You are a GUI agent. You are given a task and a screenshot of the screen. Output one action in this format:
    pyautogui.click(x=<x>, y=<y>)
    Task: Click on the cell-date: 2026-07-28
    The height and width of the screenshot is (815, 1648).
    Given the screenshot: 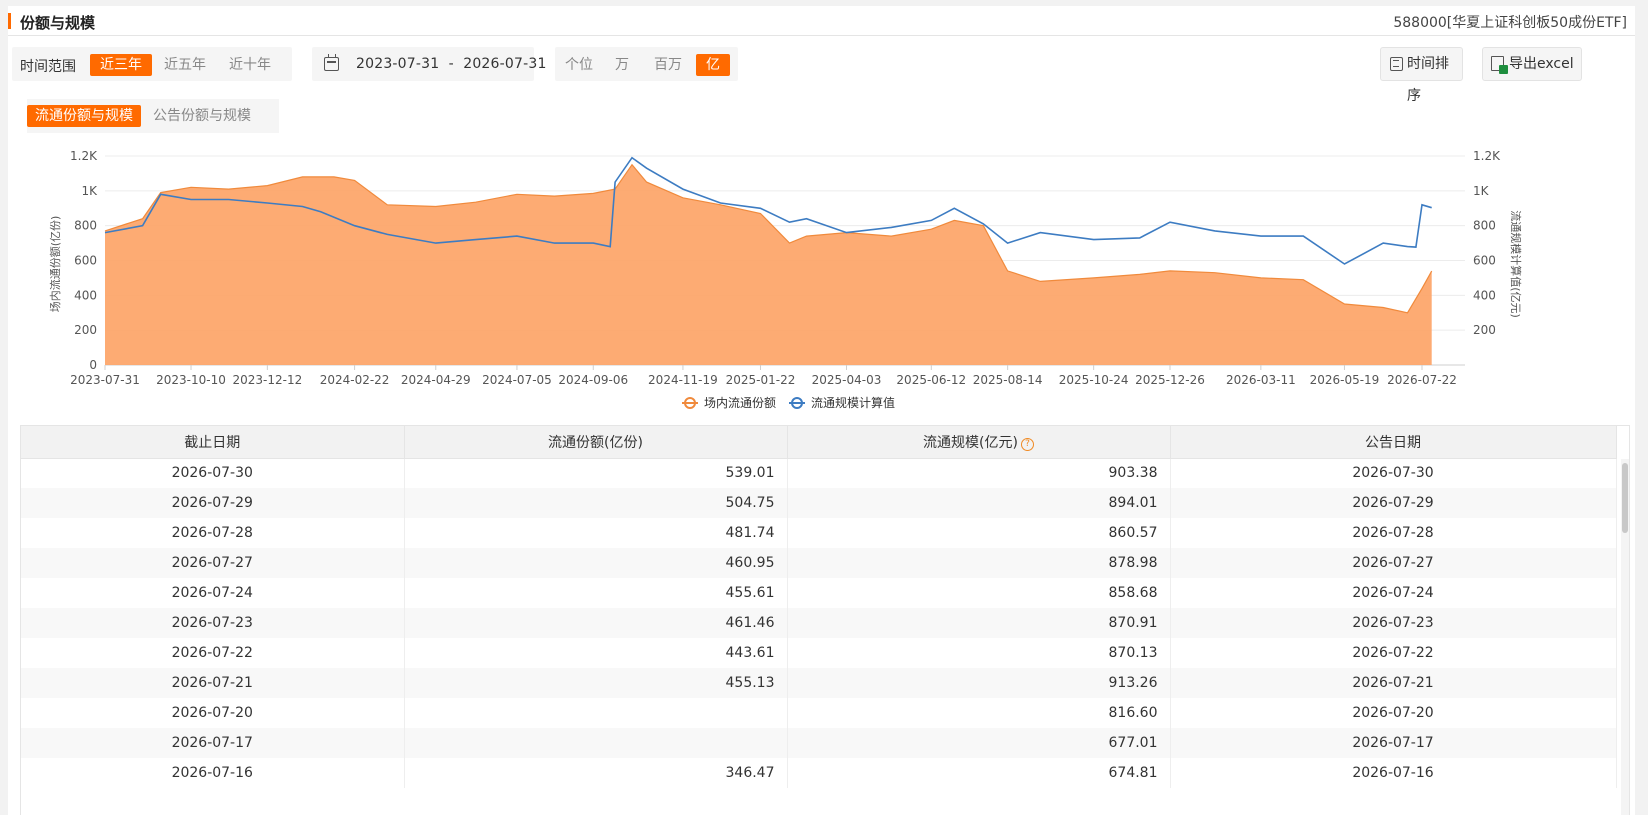 What is the action you would take?
    pyautogui.click(x=213, y=533)
    